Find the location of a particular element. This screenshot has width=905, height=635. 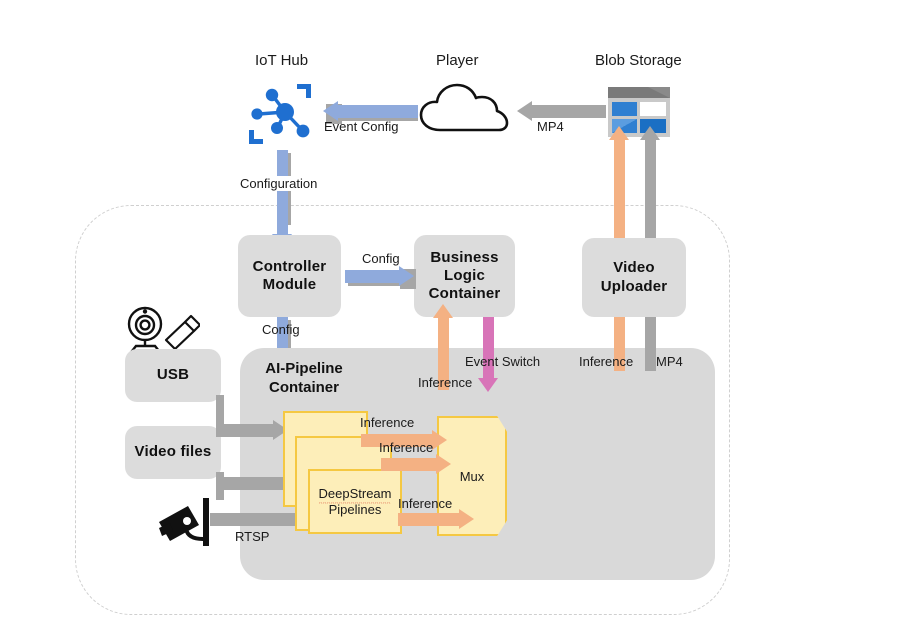

video-uploader-node: Video Uploader is located at coordinates (634, 277).